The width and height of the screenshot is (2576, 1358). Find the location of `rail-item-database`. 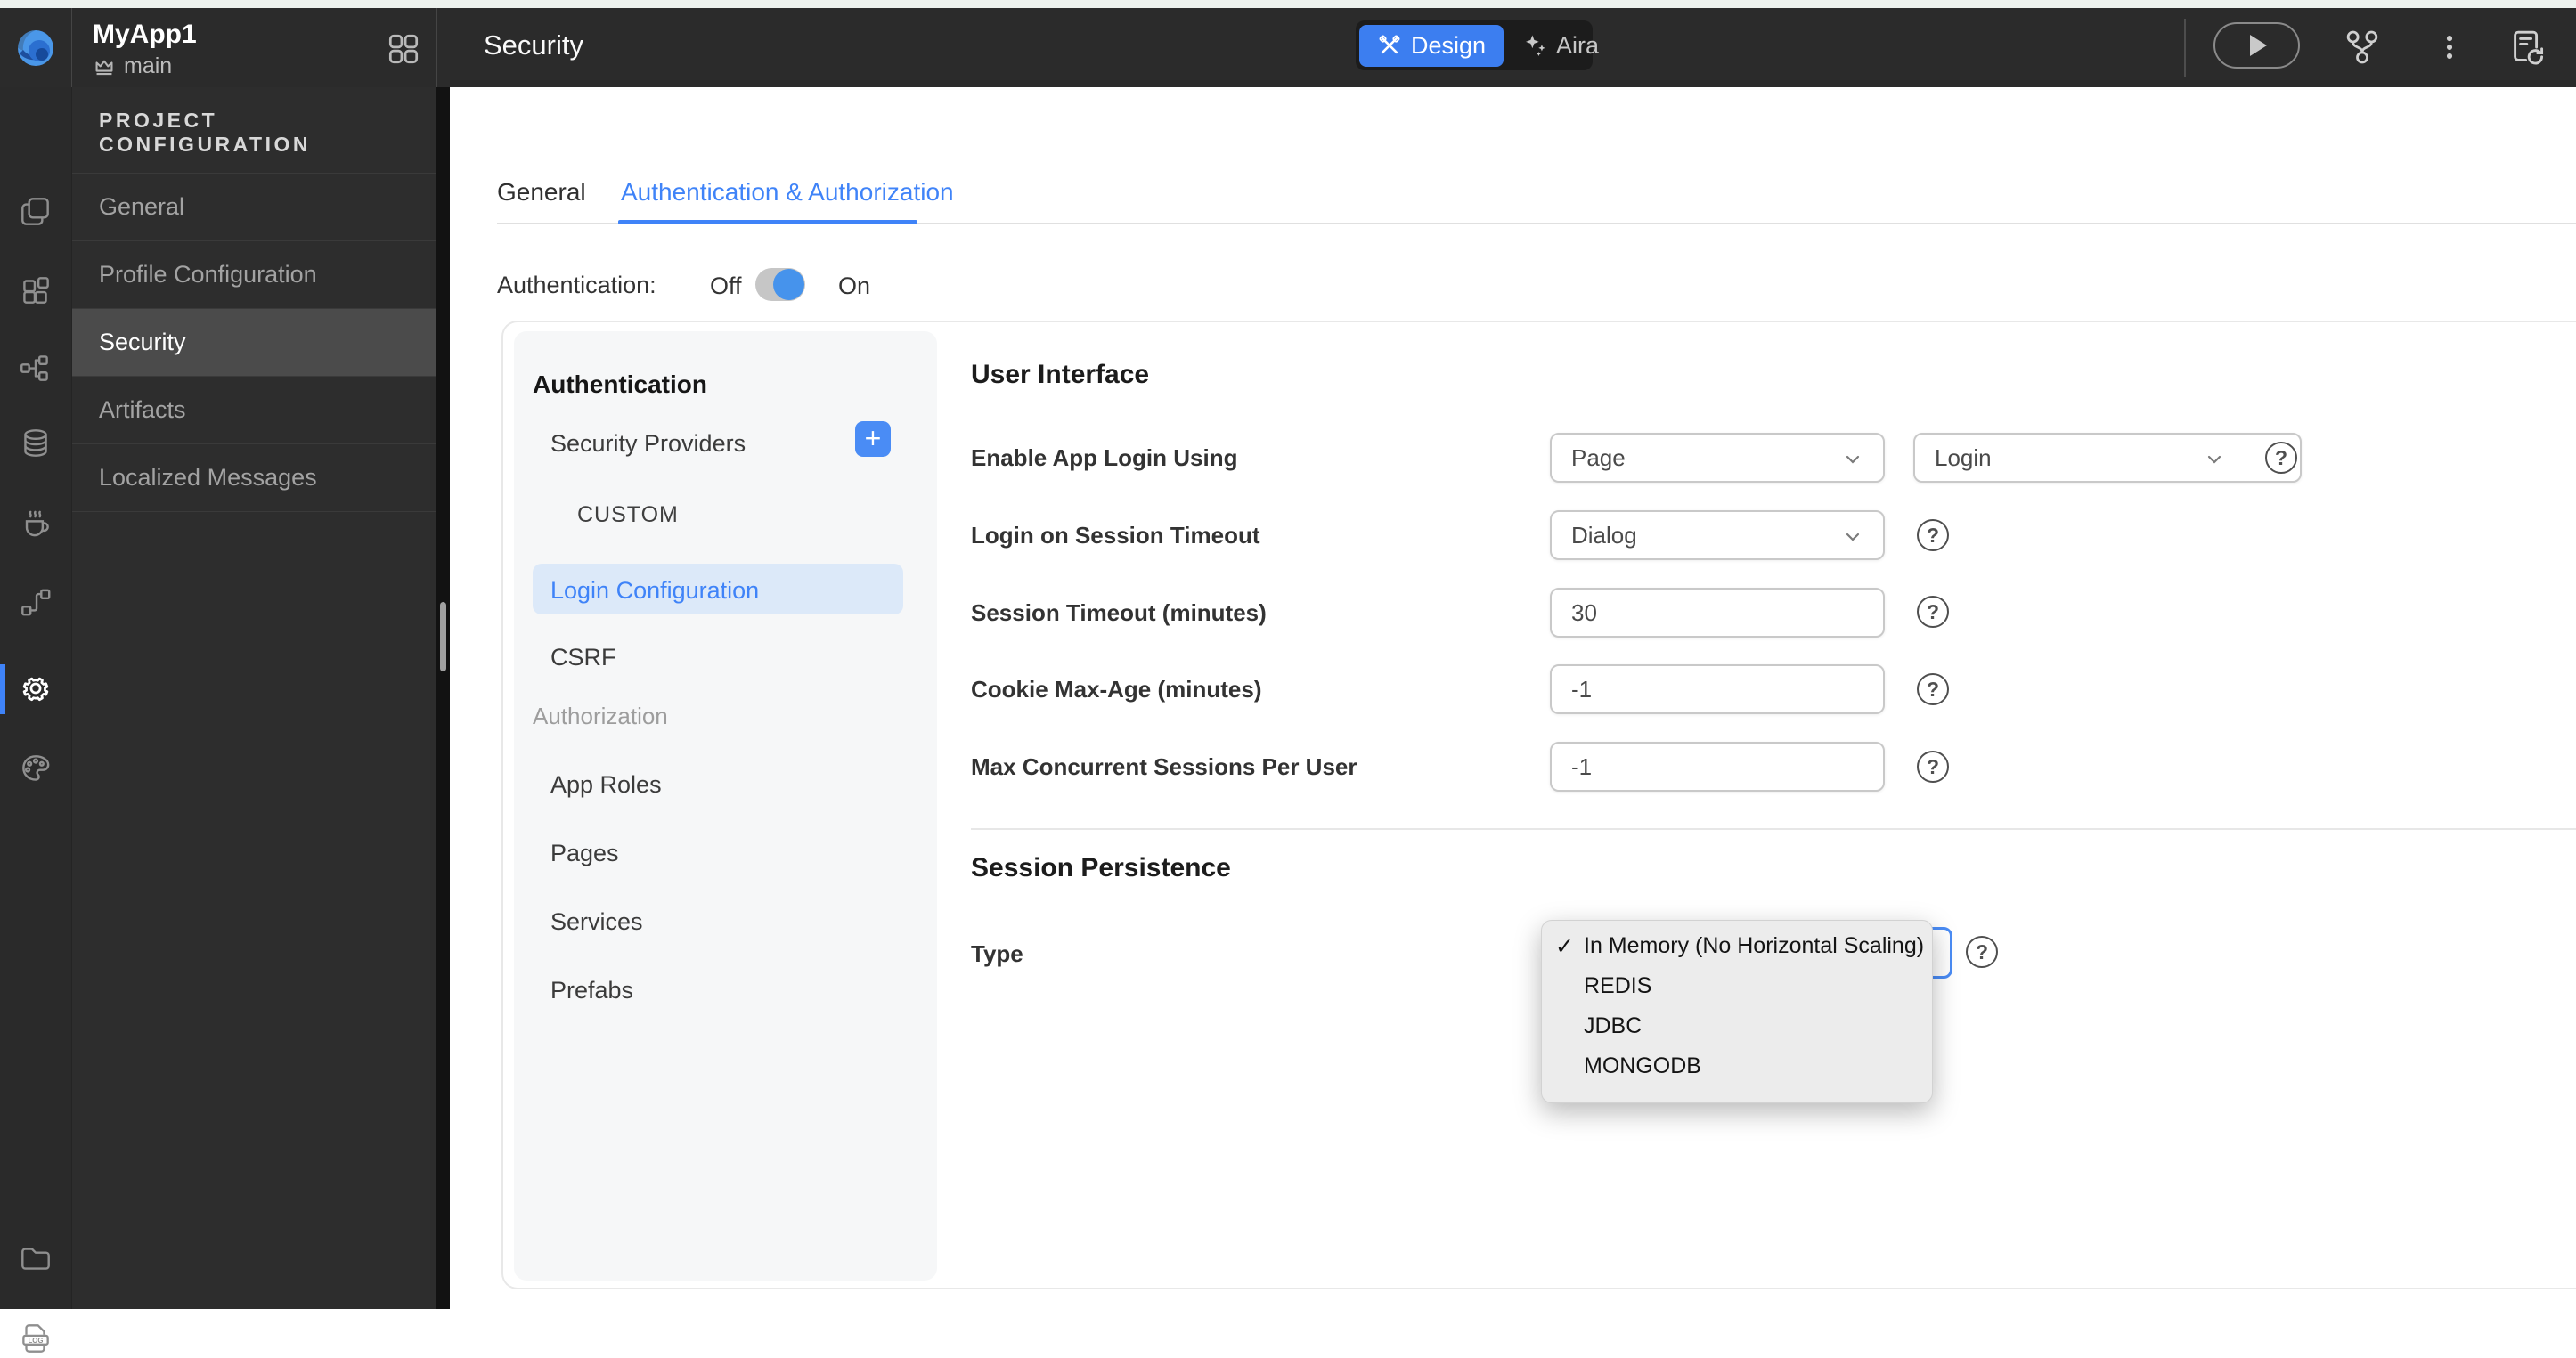

rail-item-database is located at coordinates (35, 443).